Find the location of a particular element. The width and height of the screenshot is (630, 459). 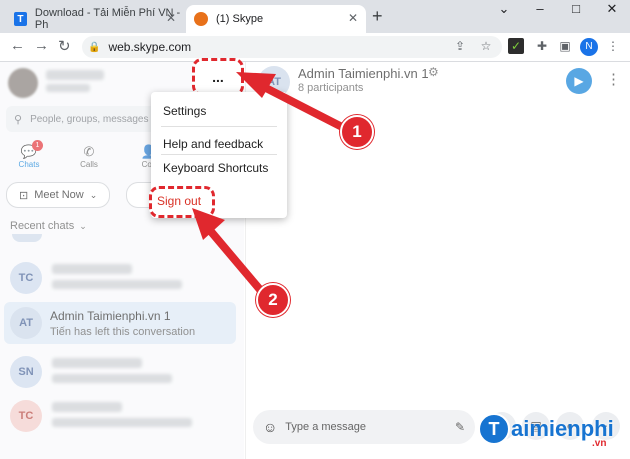

annotation-arrows is located at coordinates (272, 184).